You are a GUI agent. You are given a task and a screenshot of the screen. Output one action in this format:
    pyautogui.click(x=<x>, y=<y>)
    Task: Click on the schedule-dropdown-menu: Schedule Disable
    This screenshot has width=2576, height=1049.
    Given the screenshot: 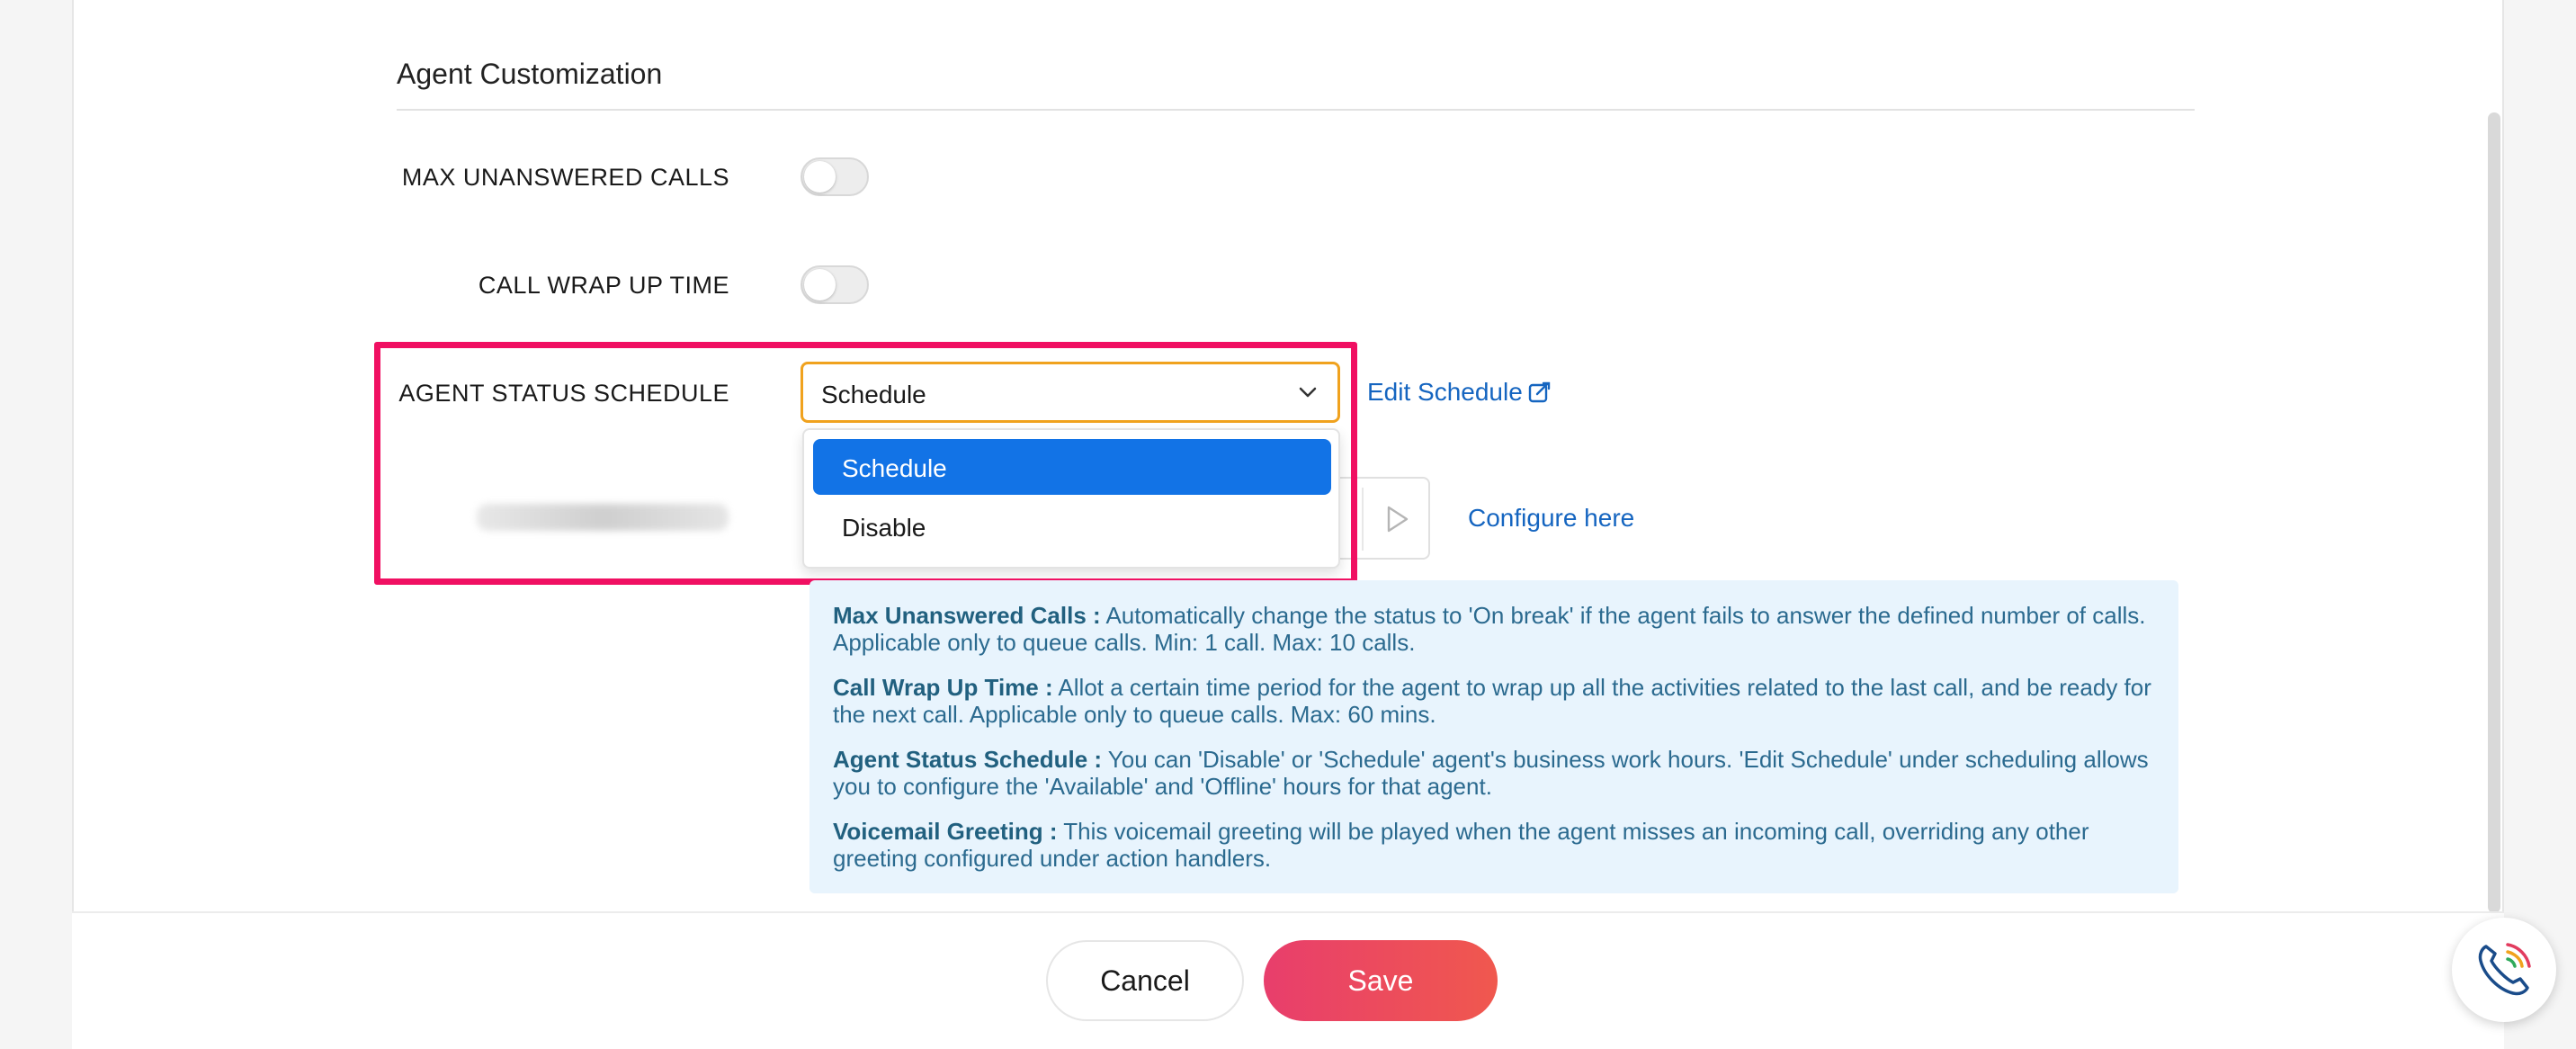 What is the action you would take?
    pyautogui.click(x=1071, y=498)
    